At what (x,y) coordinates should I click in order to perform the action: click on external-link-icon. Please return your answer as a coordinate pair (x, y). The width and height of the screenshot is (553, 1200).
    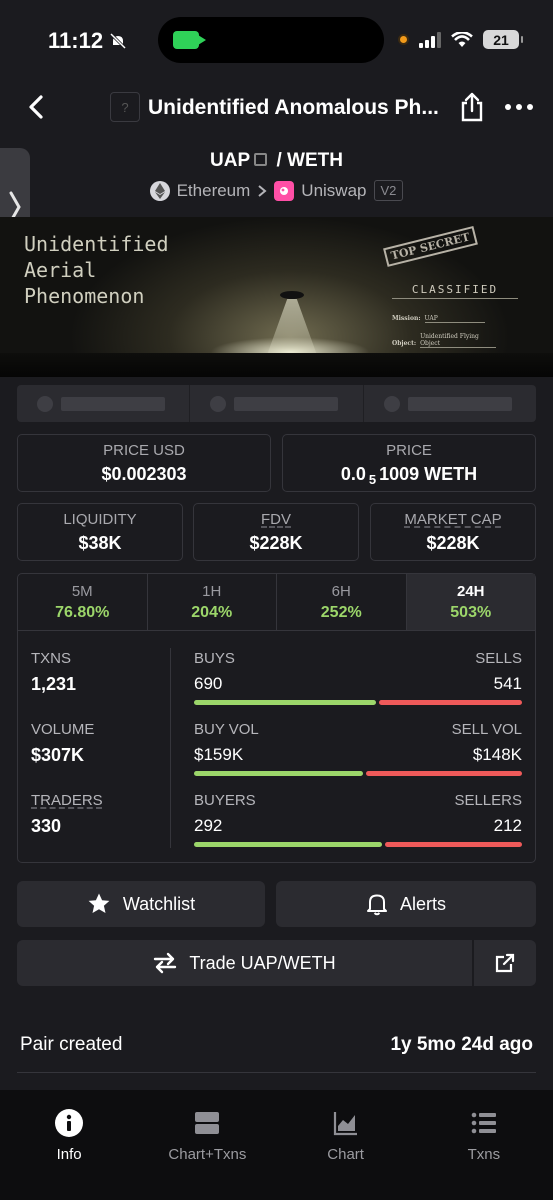
    Looking at the image, I should click on (505, 963).